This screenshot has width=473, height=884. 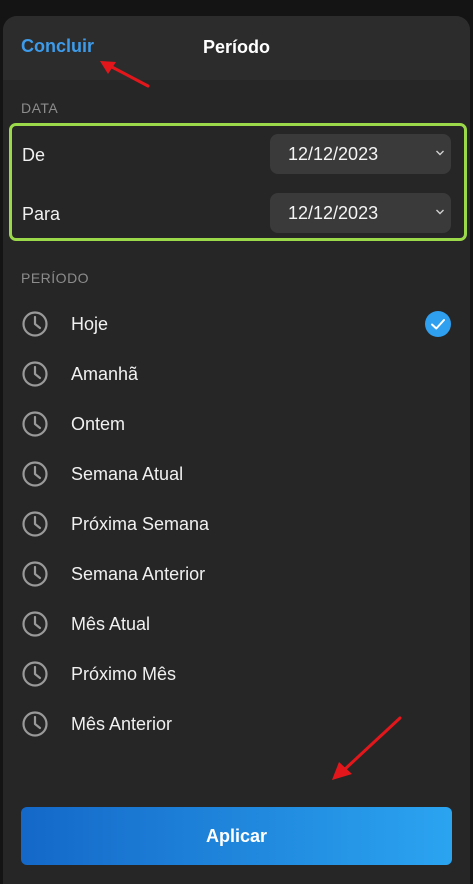 I want to click on page-title: Período, so click(x=236, y=47).